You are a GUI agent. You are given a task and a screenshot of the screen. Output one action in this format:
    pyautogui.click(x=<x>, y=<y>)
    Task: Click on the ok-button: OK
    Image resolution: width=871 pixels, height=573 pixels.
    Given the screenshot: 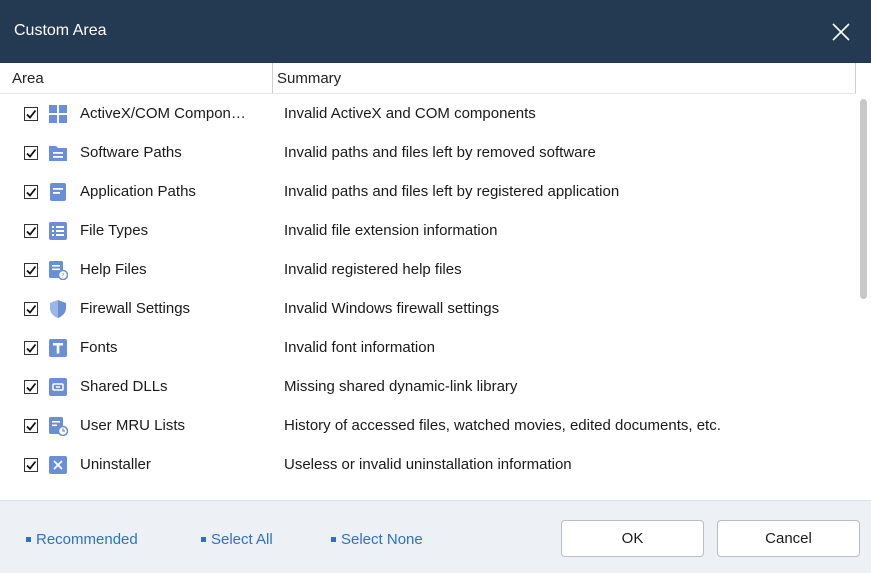 What is the action you would take?
    pyautogui.click(x=632, y=538)
    